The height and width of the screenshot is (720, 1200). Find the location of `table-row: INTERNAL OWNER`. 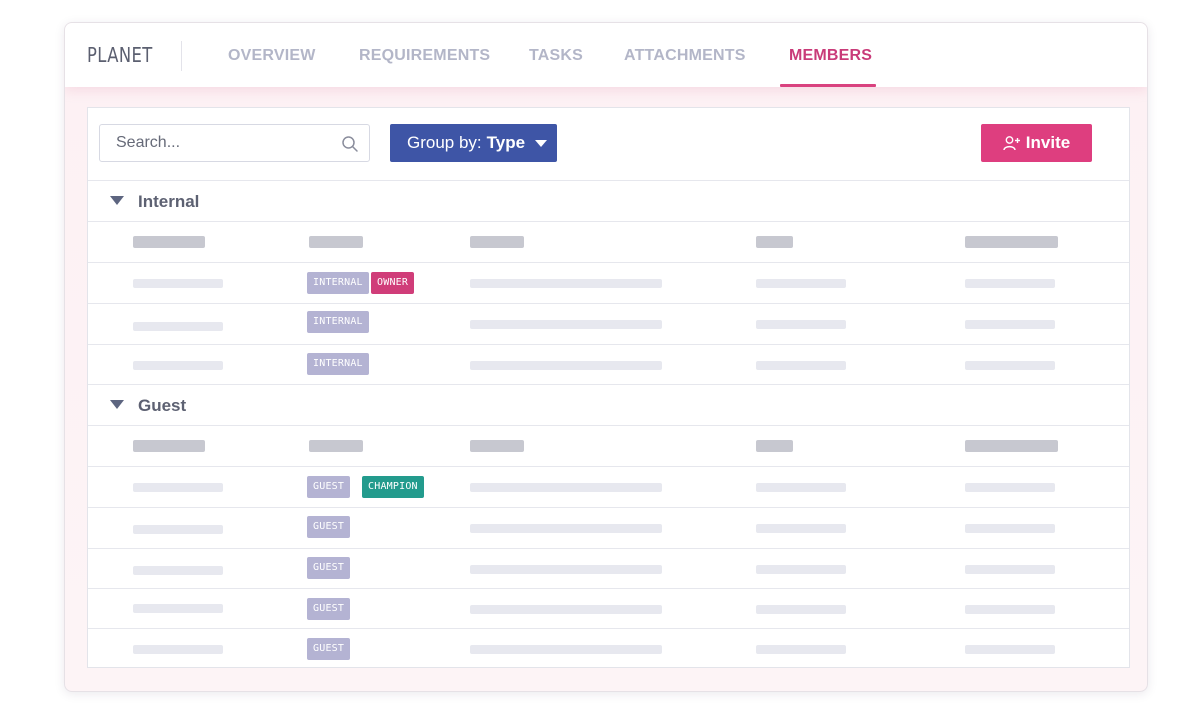

table-row: INTERNAL OWNER is located at coordinates (608, 282).